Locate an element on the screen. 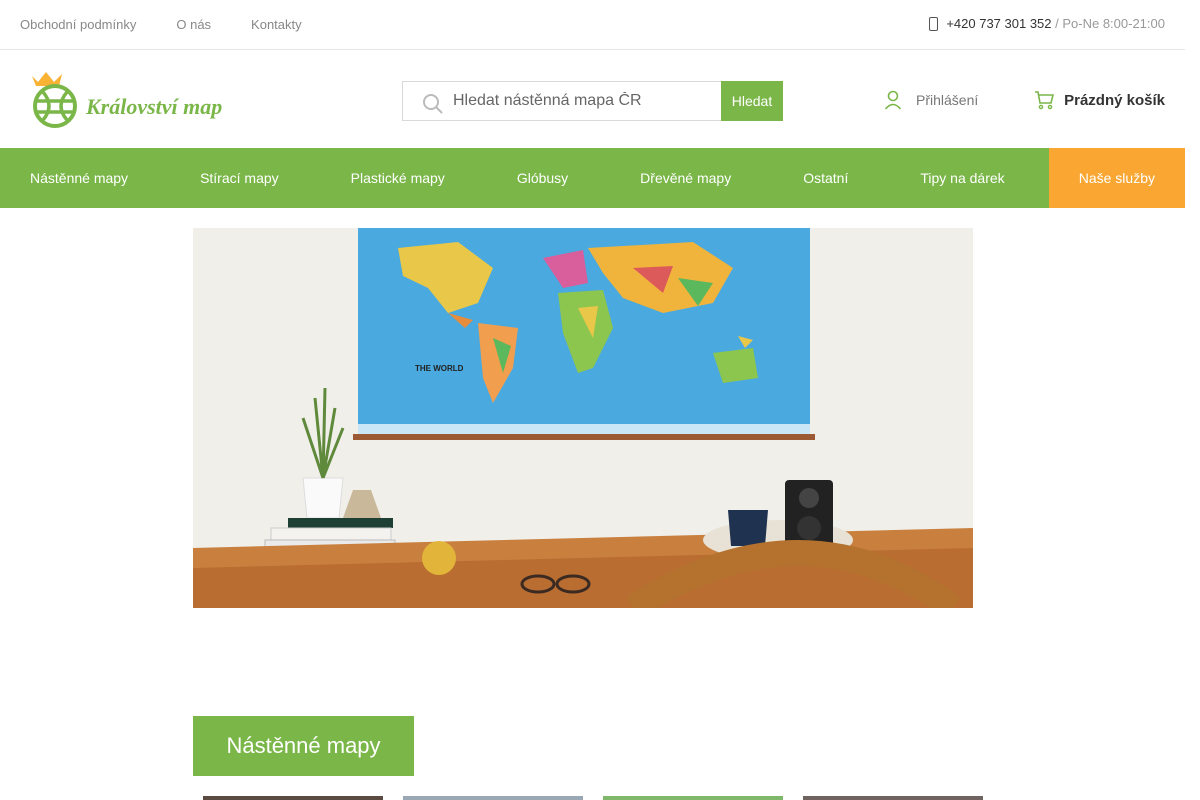  contact-info: +420 737 301 352 / Po-Ne 8:00-21:00 is located at coordinates (1047, 23).